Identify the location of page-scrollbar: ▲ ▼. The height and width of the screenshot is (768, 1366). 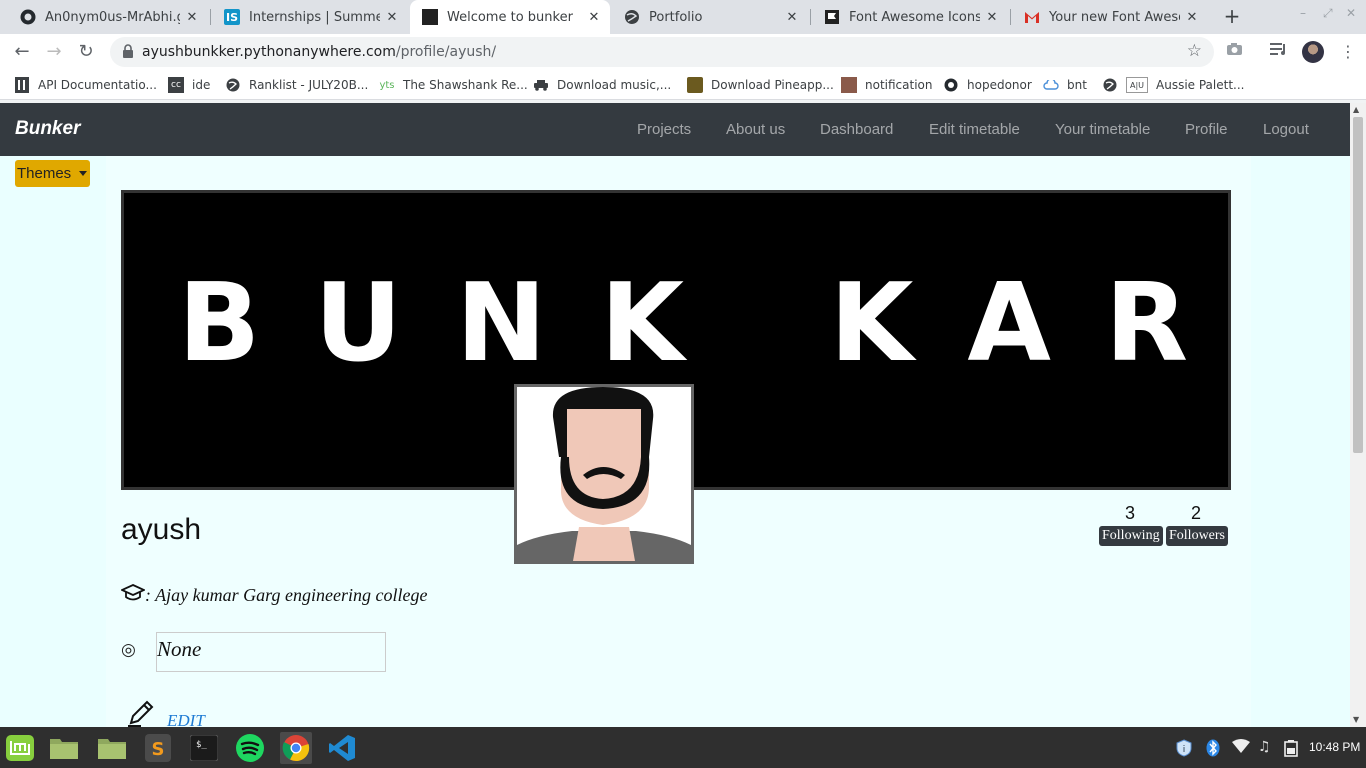
(1358, 415).